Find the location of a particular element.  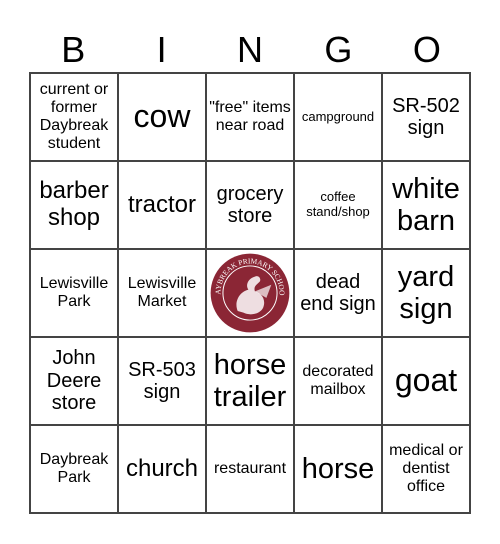

cell-label: current or former Daybreak student is located at coordinates (74, 116).